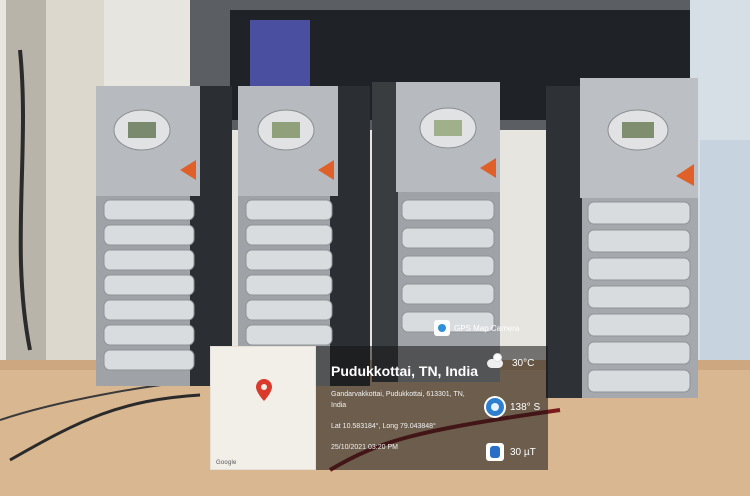 The height and width of the screenshot is (496, 750). What do you see at coordinates (495, 452) in the screenshot?
I see `magnet-icon` at bounding box center [495, 452].